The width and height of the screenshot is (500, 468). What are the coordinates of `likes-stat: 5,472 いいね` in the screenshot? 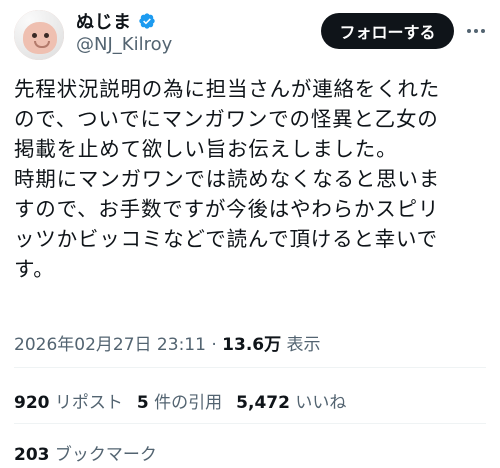 It's located at (291, 400).